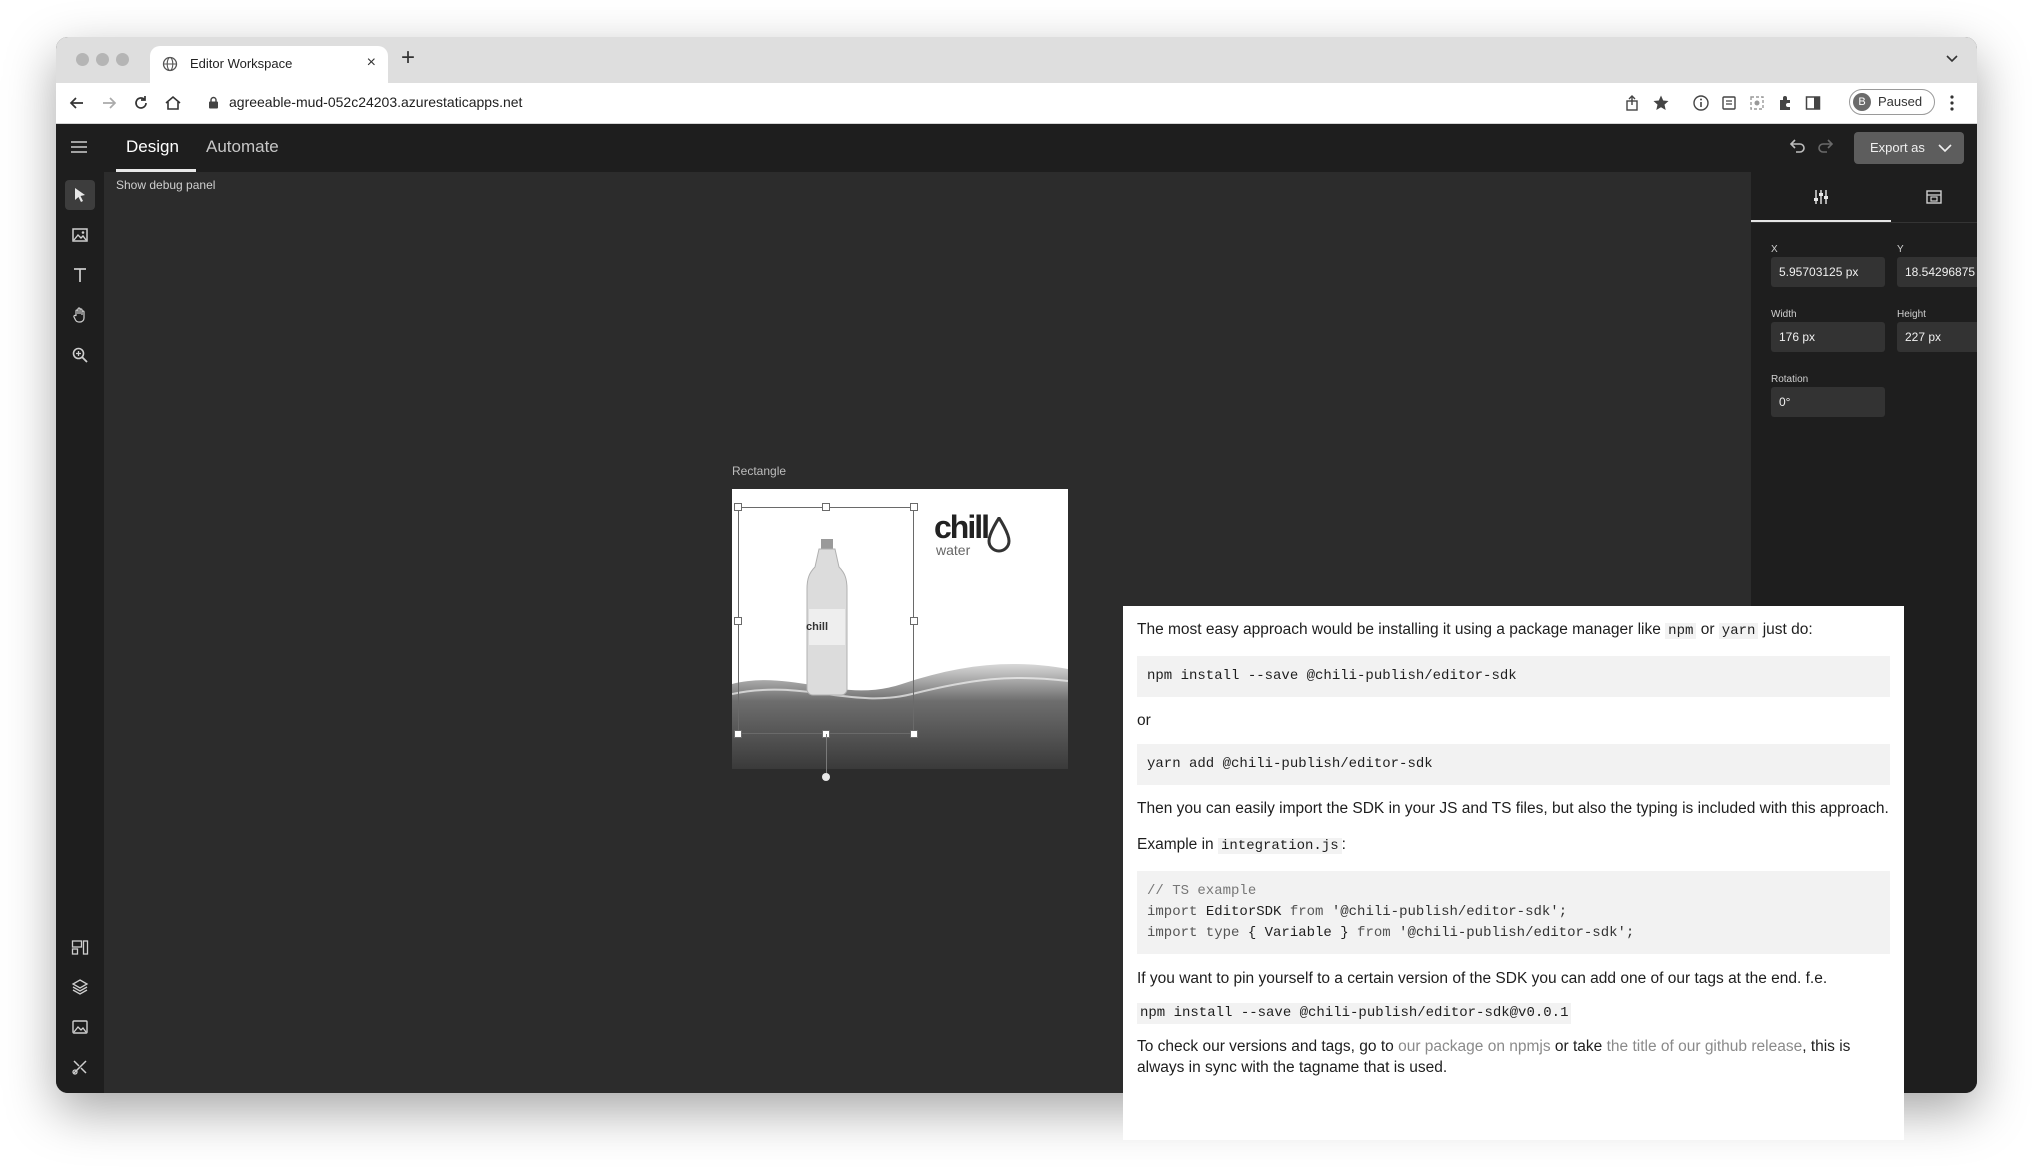  I want to click on layouts-icon, so click(80, 947).